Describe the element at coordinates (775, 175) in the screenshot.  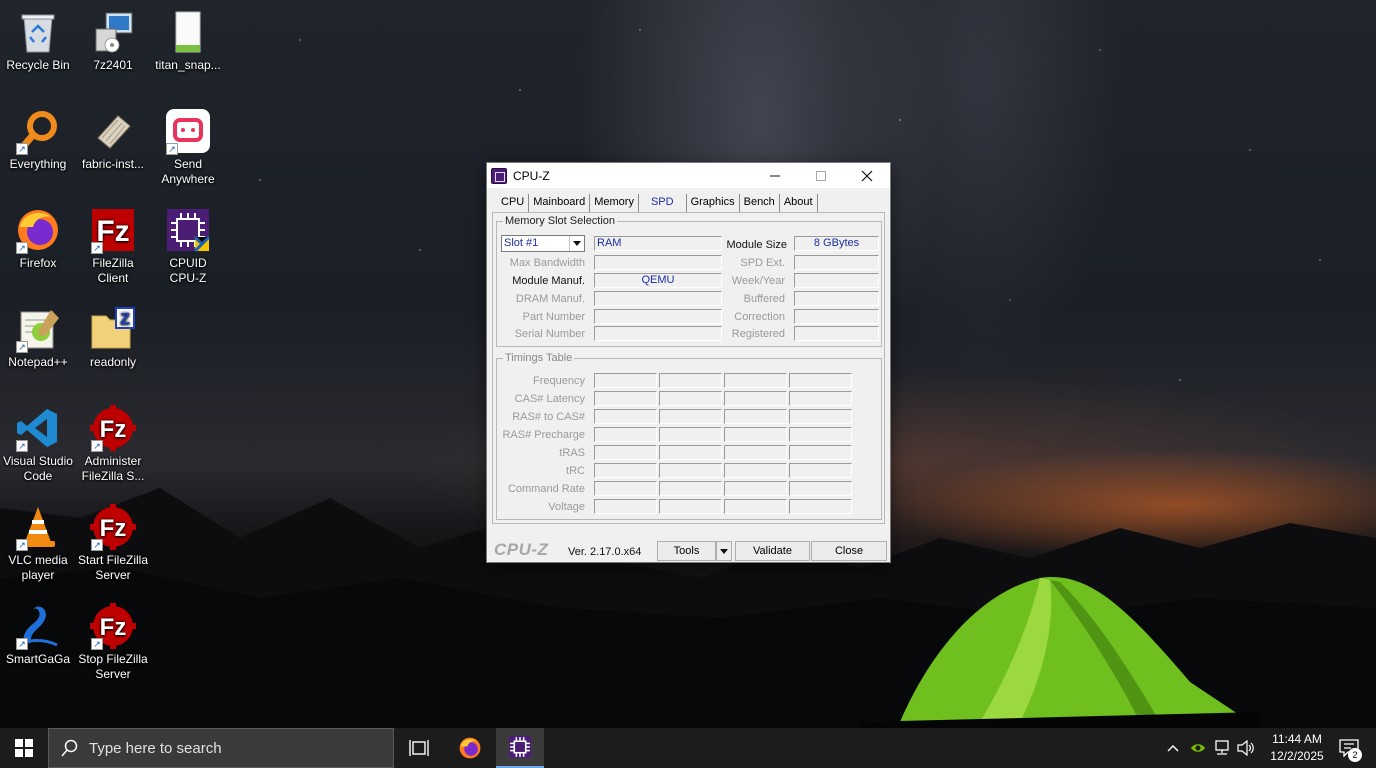
I see `minimize-button` at that location.